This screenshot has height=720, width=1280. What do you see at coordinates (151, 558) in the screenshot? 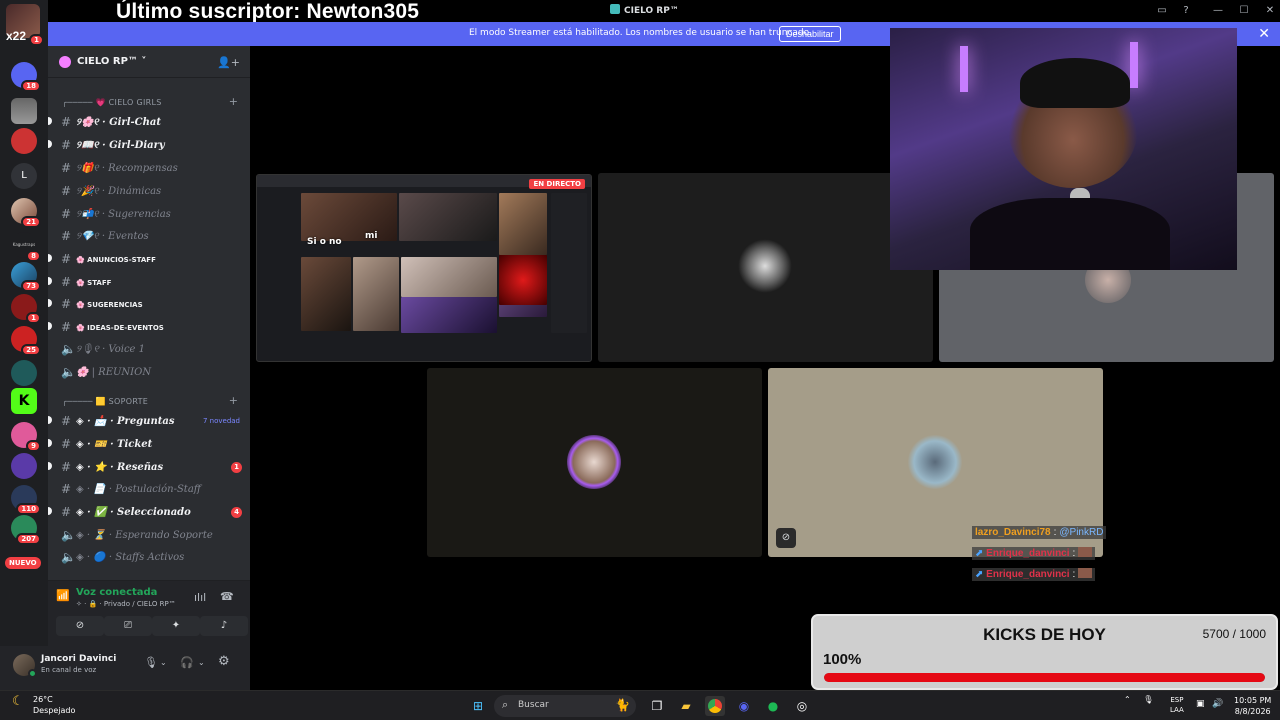
I see `channel-item: 🔈 ◈ · 🔵 · Staffs Activos` at bounding box center [151, 558].